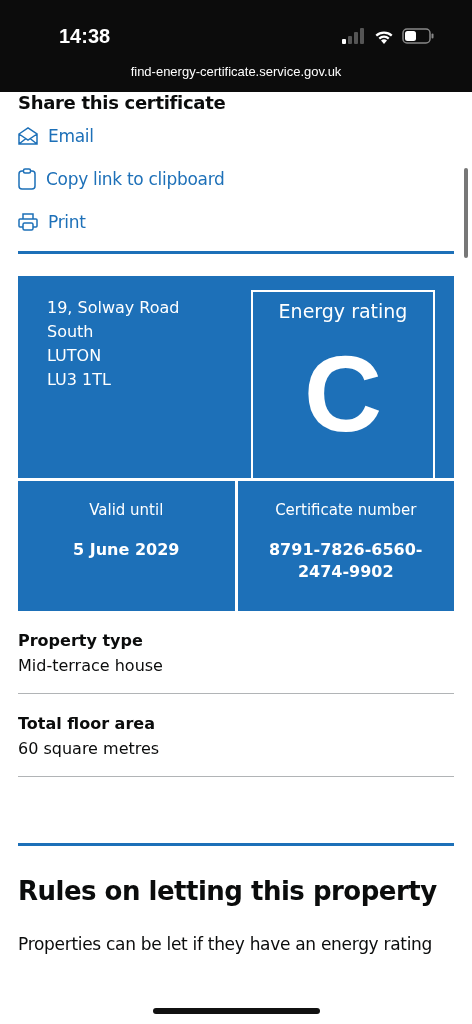 This screenshot has width=472, height=1024. Describe the element at coordinates (87, 723) in the screenshot. I see `summary-label: Total floor area` at that location.